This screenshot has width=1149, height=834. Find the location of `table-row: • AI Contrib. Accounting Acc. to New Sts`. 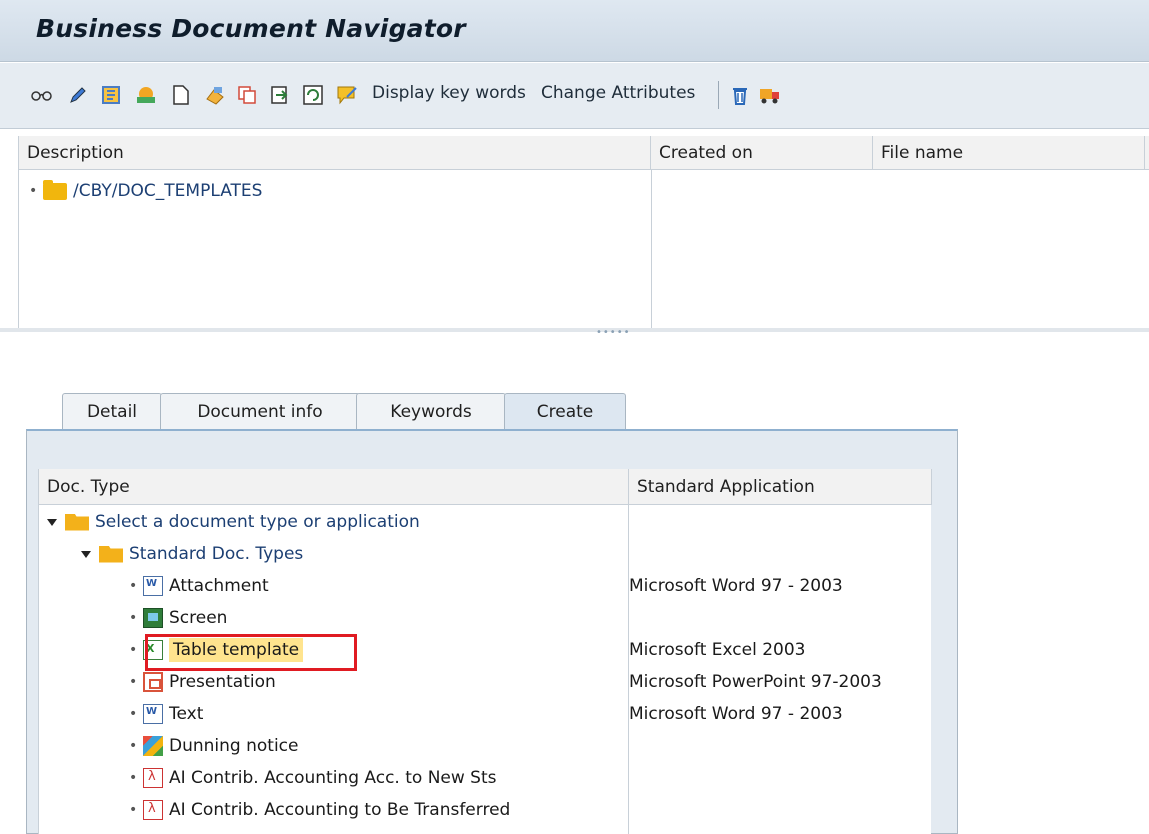

table-row: • AI Contrib. Accounting Acc. to New Sts is located at coordinates (485, 778).